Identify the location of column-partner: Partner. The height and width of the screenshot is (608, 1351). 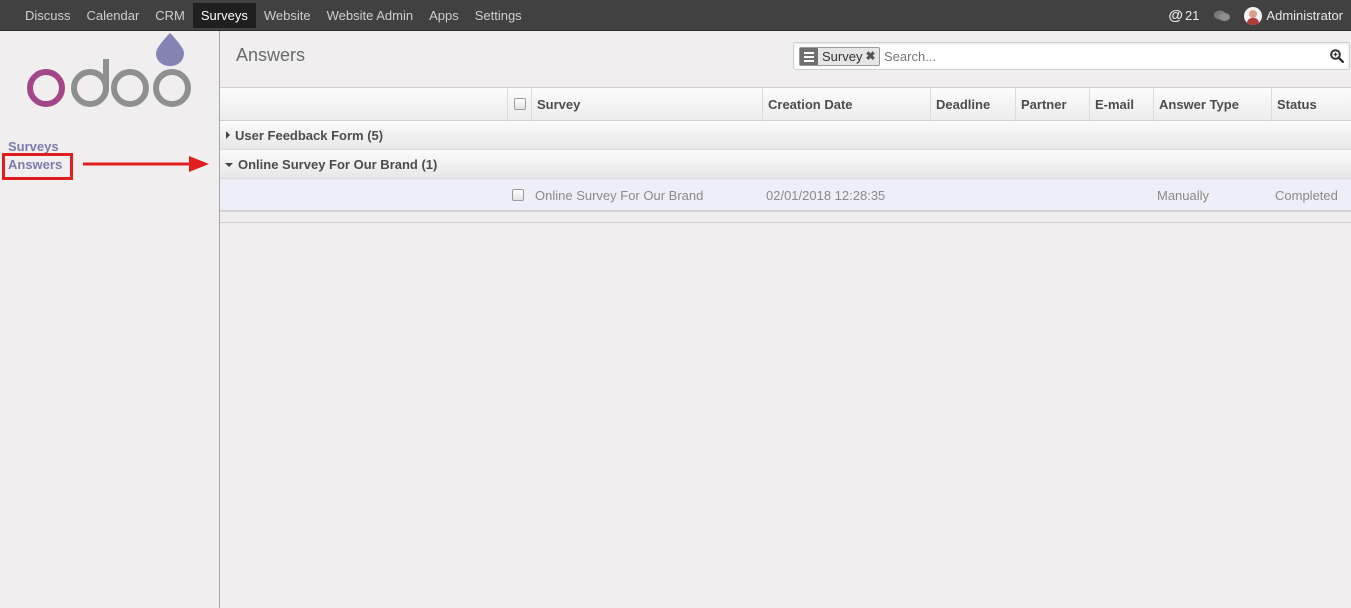
(1052, 104).